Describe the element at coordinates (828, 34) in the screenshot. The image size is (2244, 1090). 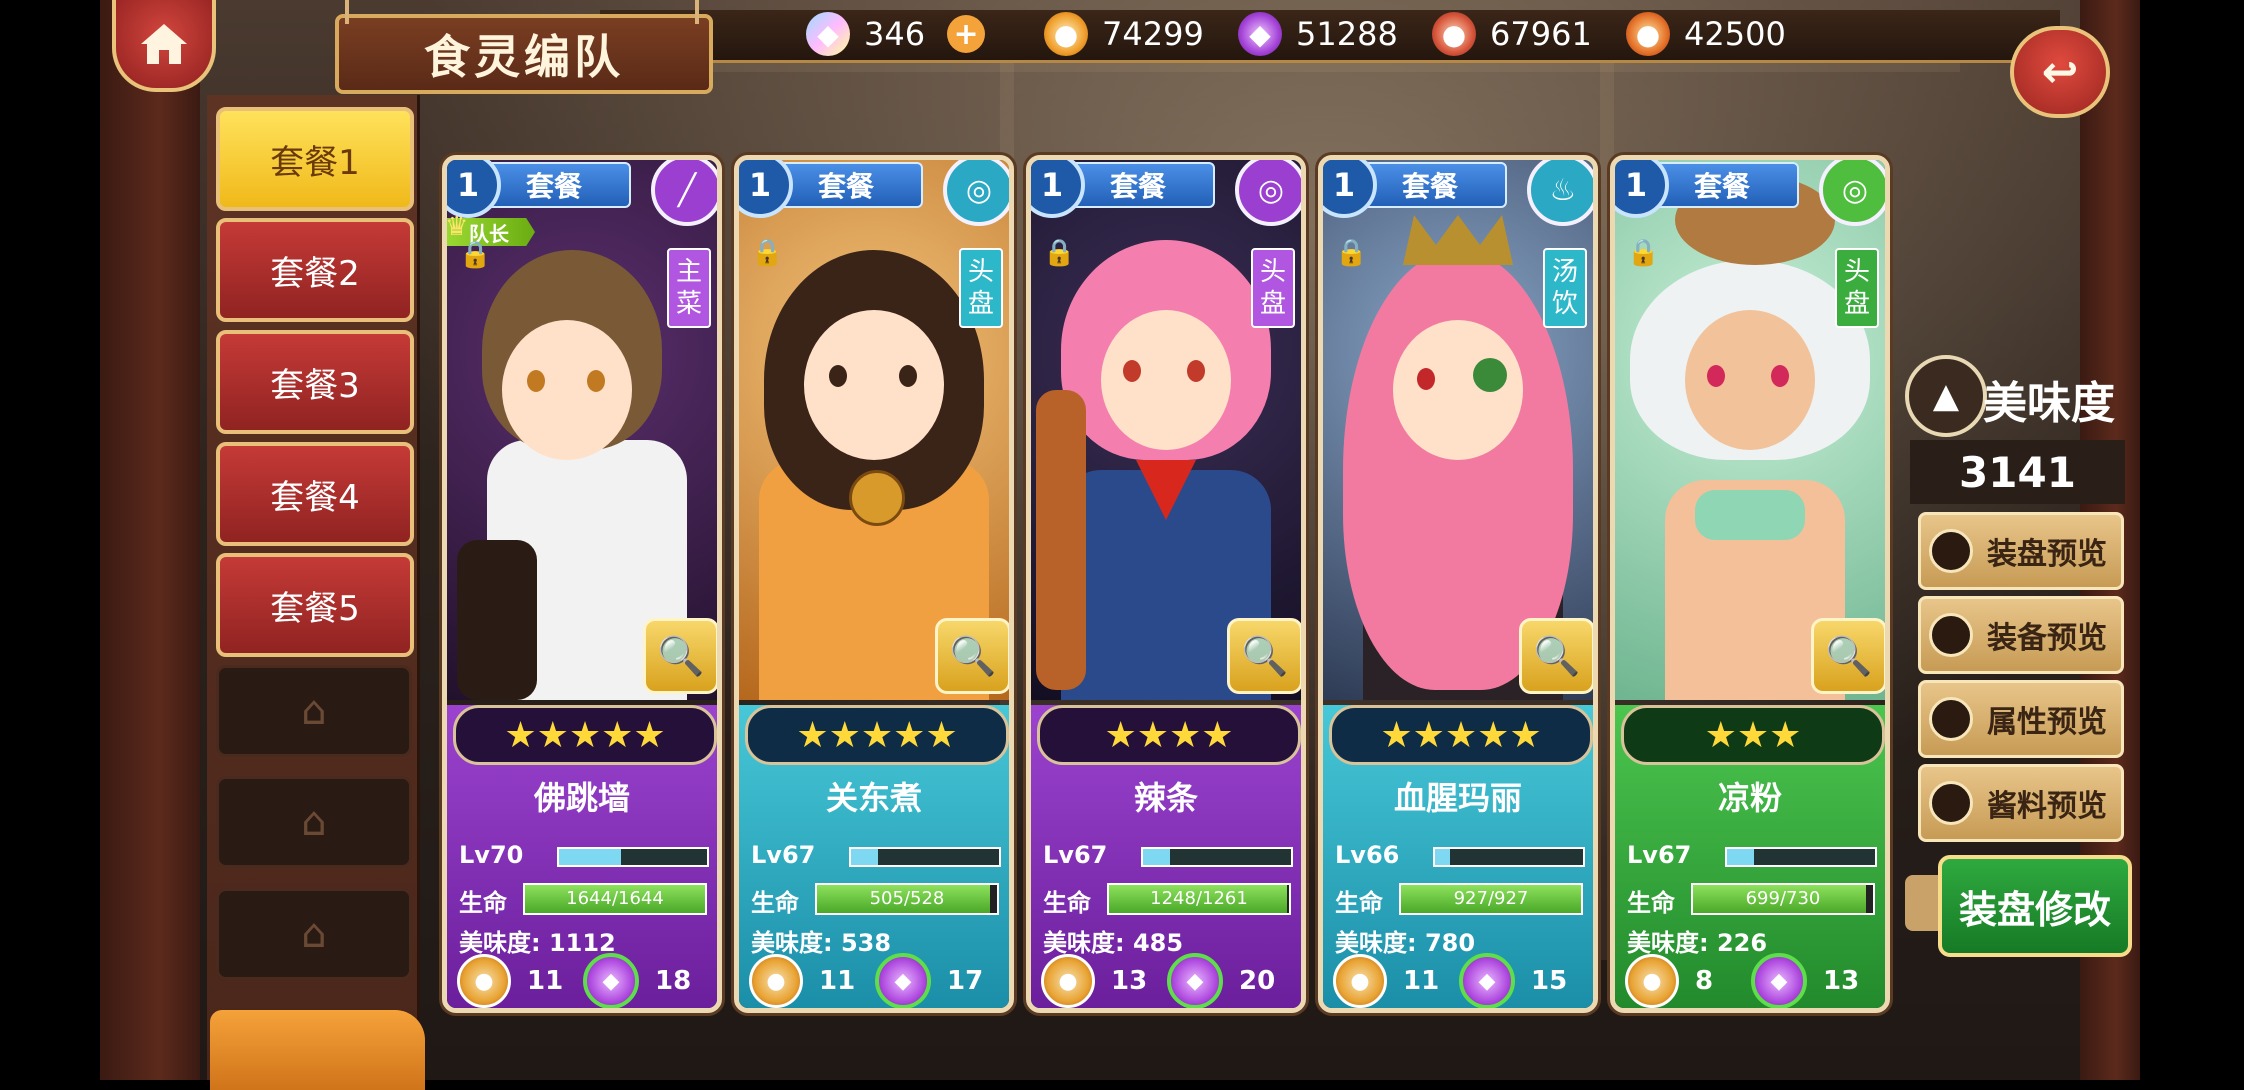
I see `rainbow-crystal-icon: ◆` at that location.